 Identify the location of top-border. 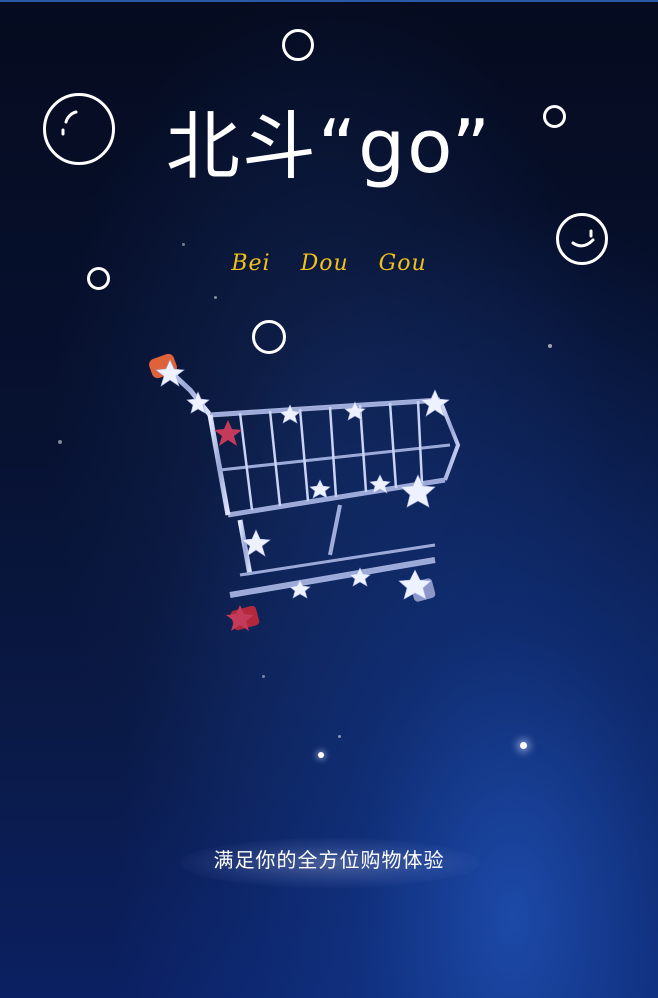
(329, 1).